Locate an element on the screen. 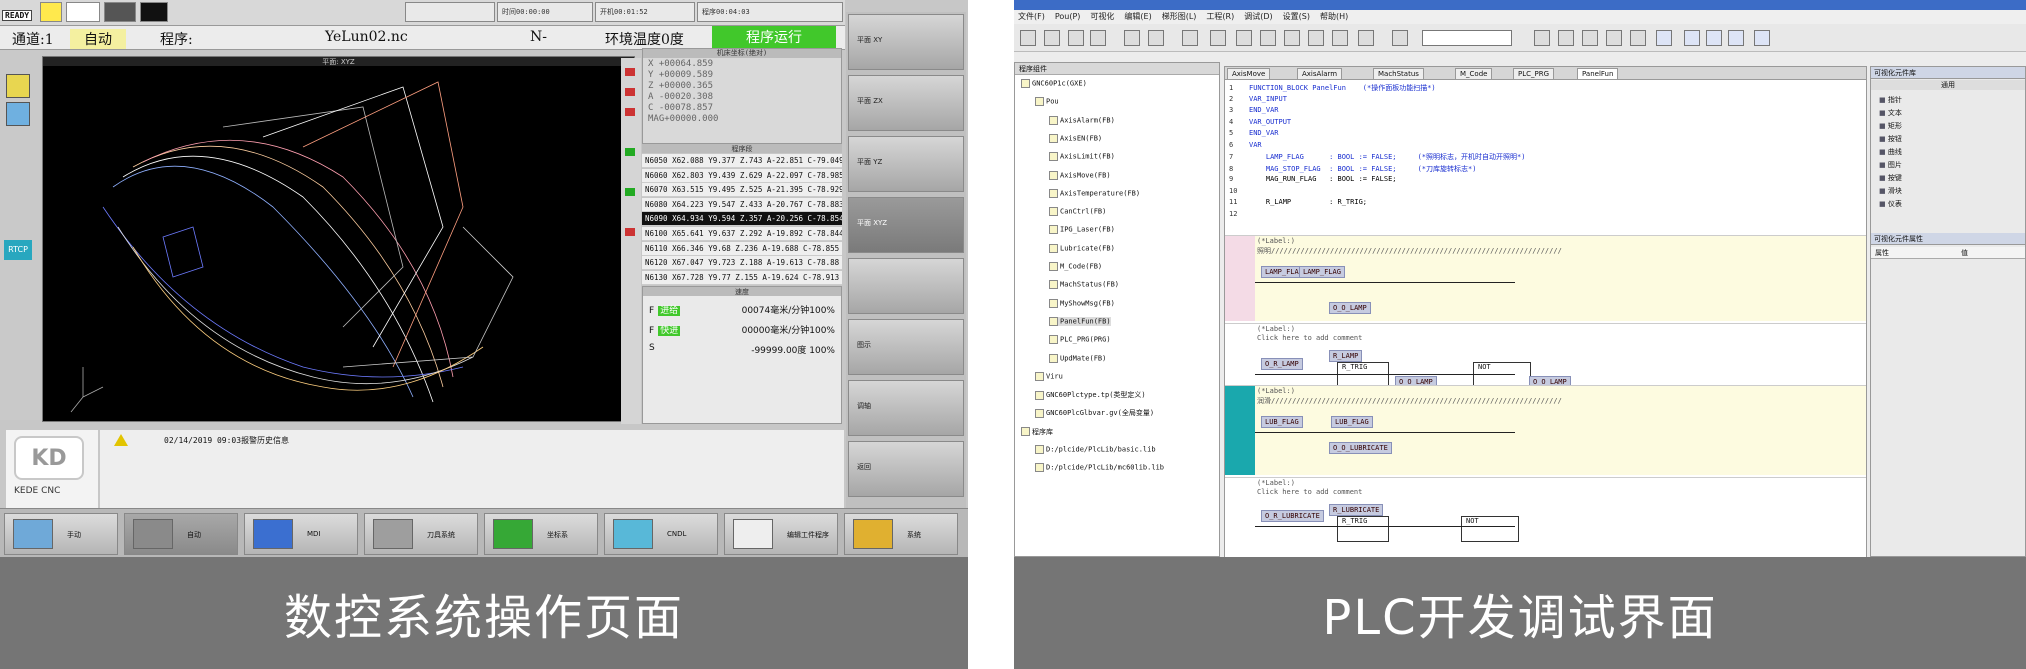 The width and height of the screenshot is (2026, 669). menu-item: 编辑(E) is located at coordinates (1137, 16).